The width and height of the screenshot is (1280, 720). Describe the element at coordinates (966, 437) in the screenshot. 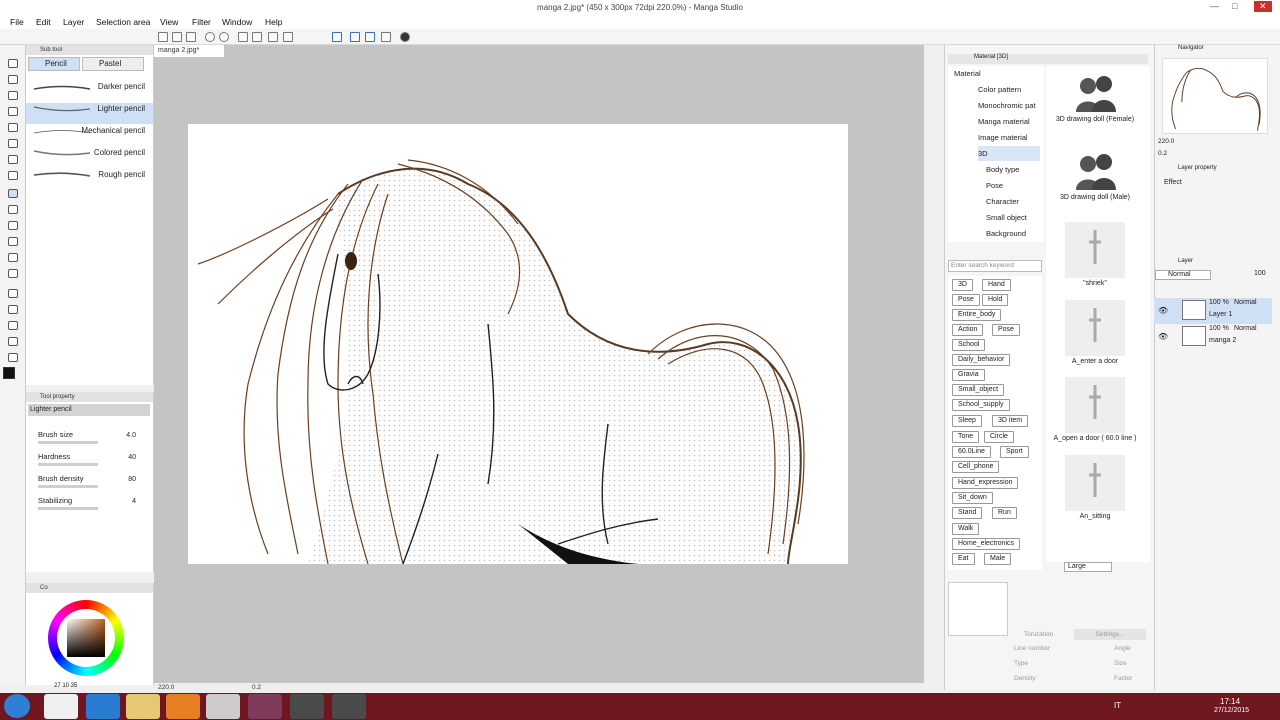

I see `tag-tone: Tone` at that location.